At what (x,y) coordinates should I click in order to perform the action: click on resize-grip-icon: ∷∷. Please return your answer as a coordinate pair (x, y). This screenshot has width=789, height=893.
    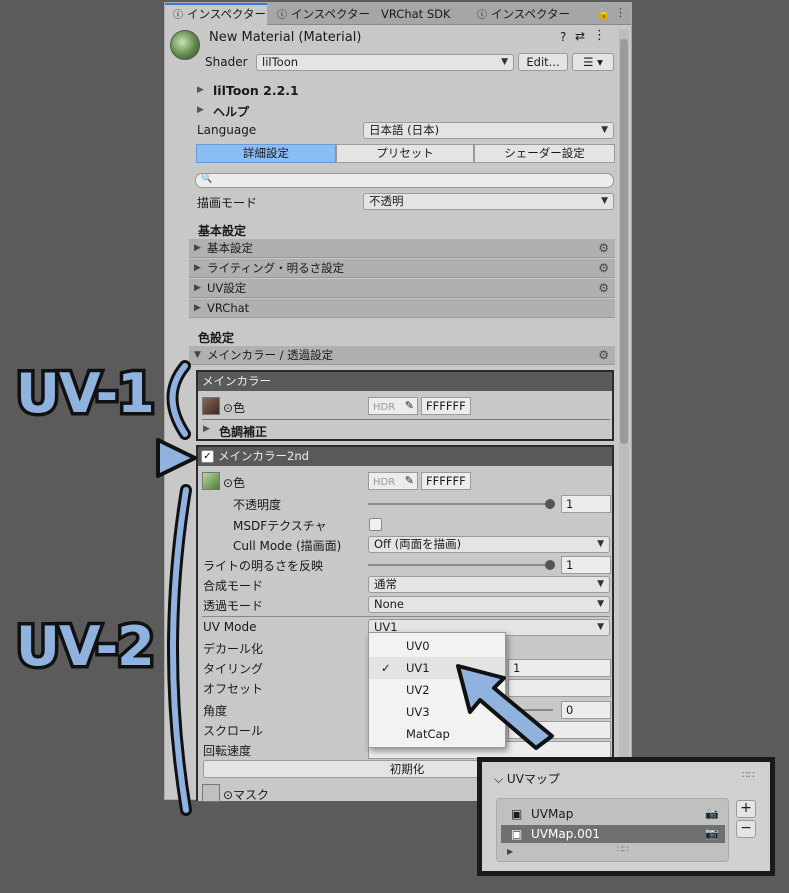
    Looking at the image, I should click on (622, 850).